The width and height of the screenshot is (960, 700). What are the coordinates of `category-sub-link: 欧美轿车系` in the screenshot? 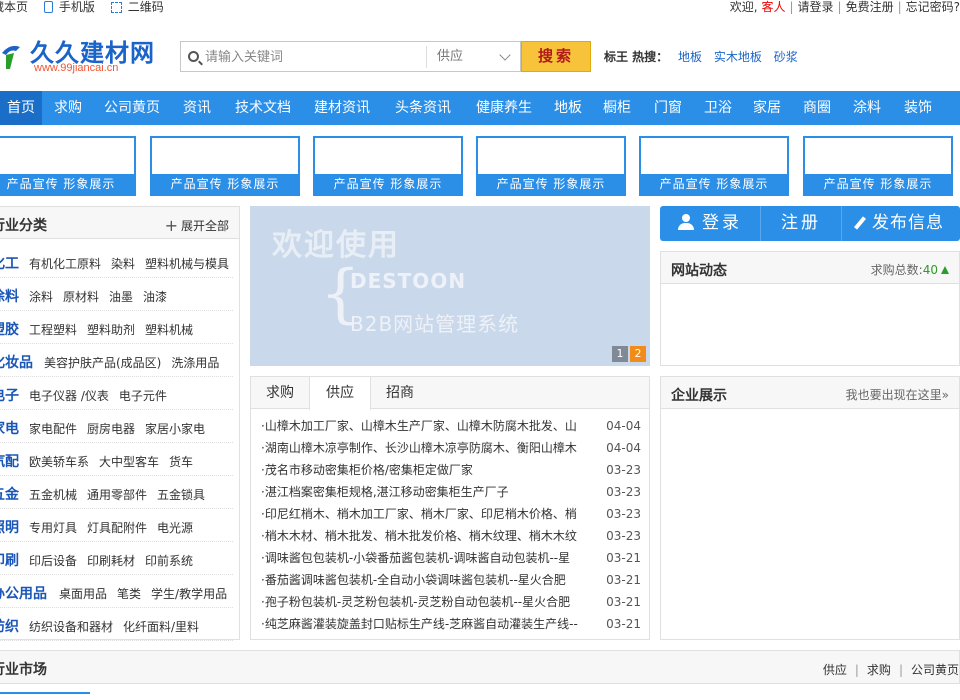 It's located at (59, 462).